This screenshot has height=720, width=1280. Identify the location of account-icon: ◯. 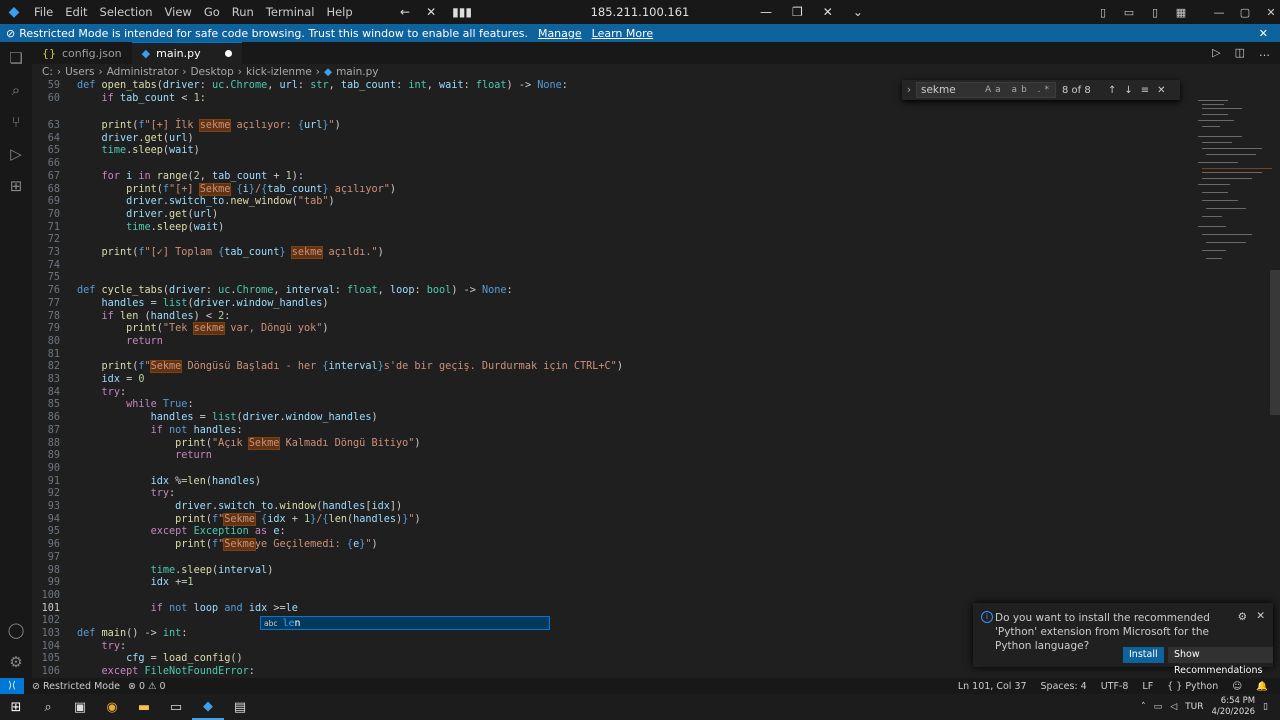
(16, 630).